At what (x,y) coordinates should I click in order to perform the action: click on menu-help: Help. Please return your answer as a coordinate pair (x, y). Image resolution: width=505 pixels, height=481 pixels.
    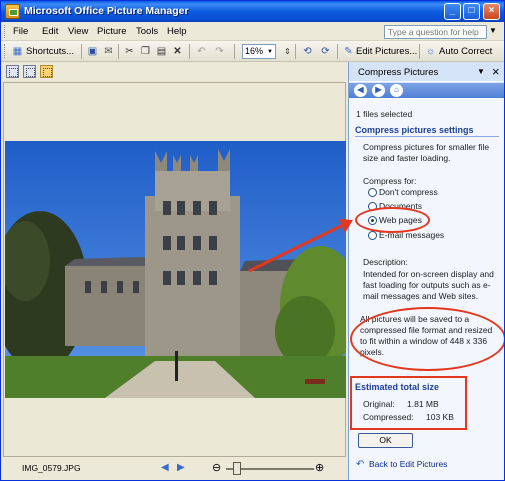
    Looking at the image, I should click on (177, 31).